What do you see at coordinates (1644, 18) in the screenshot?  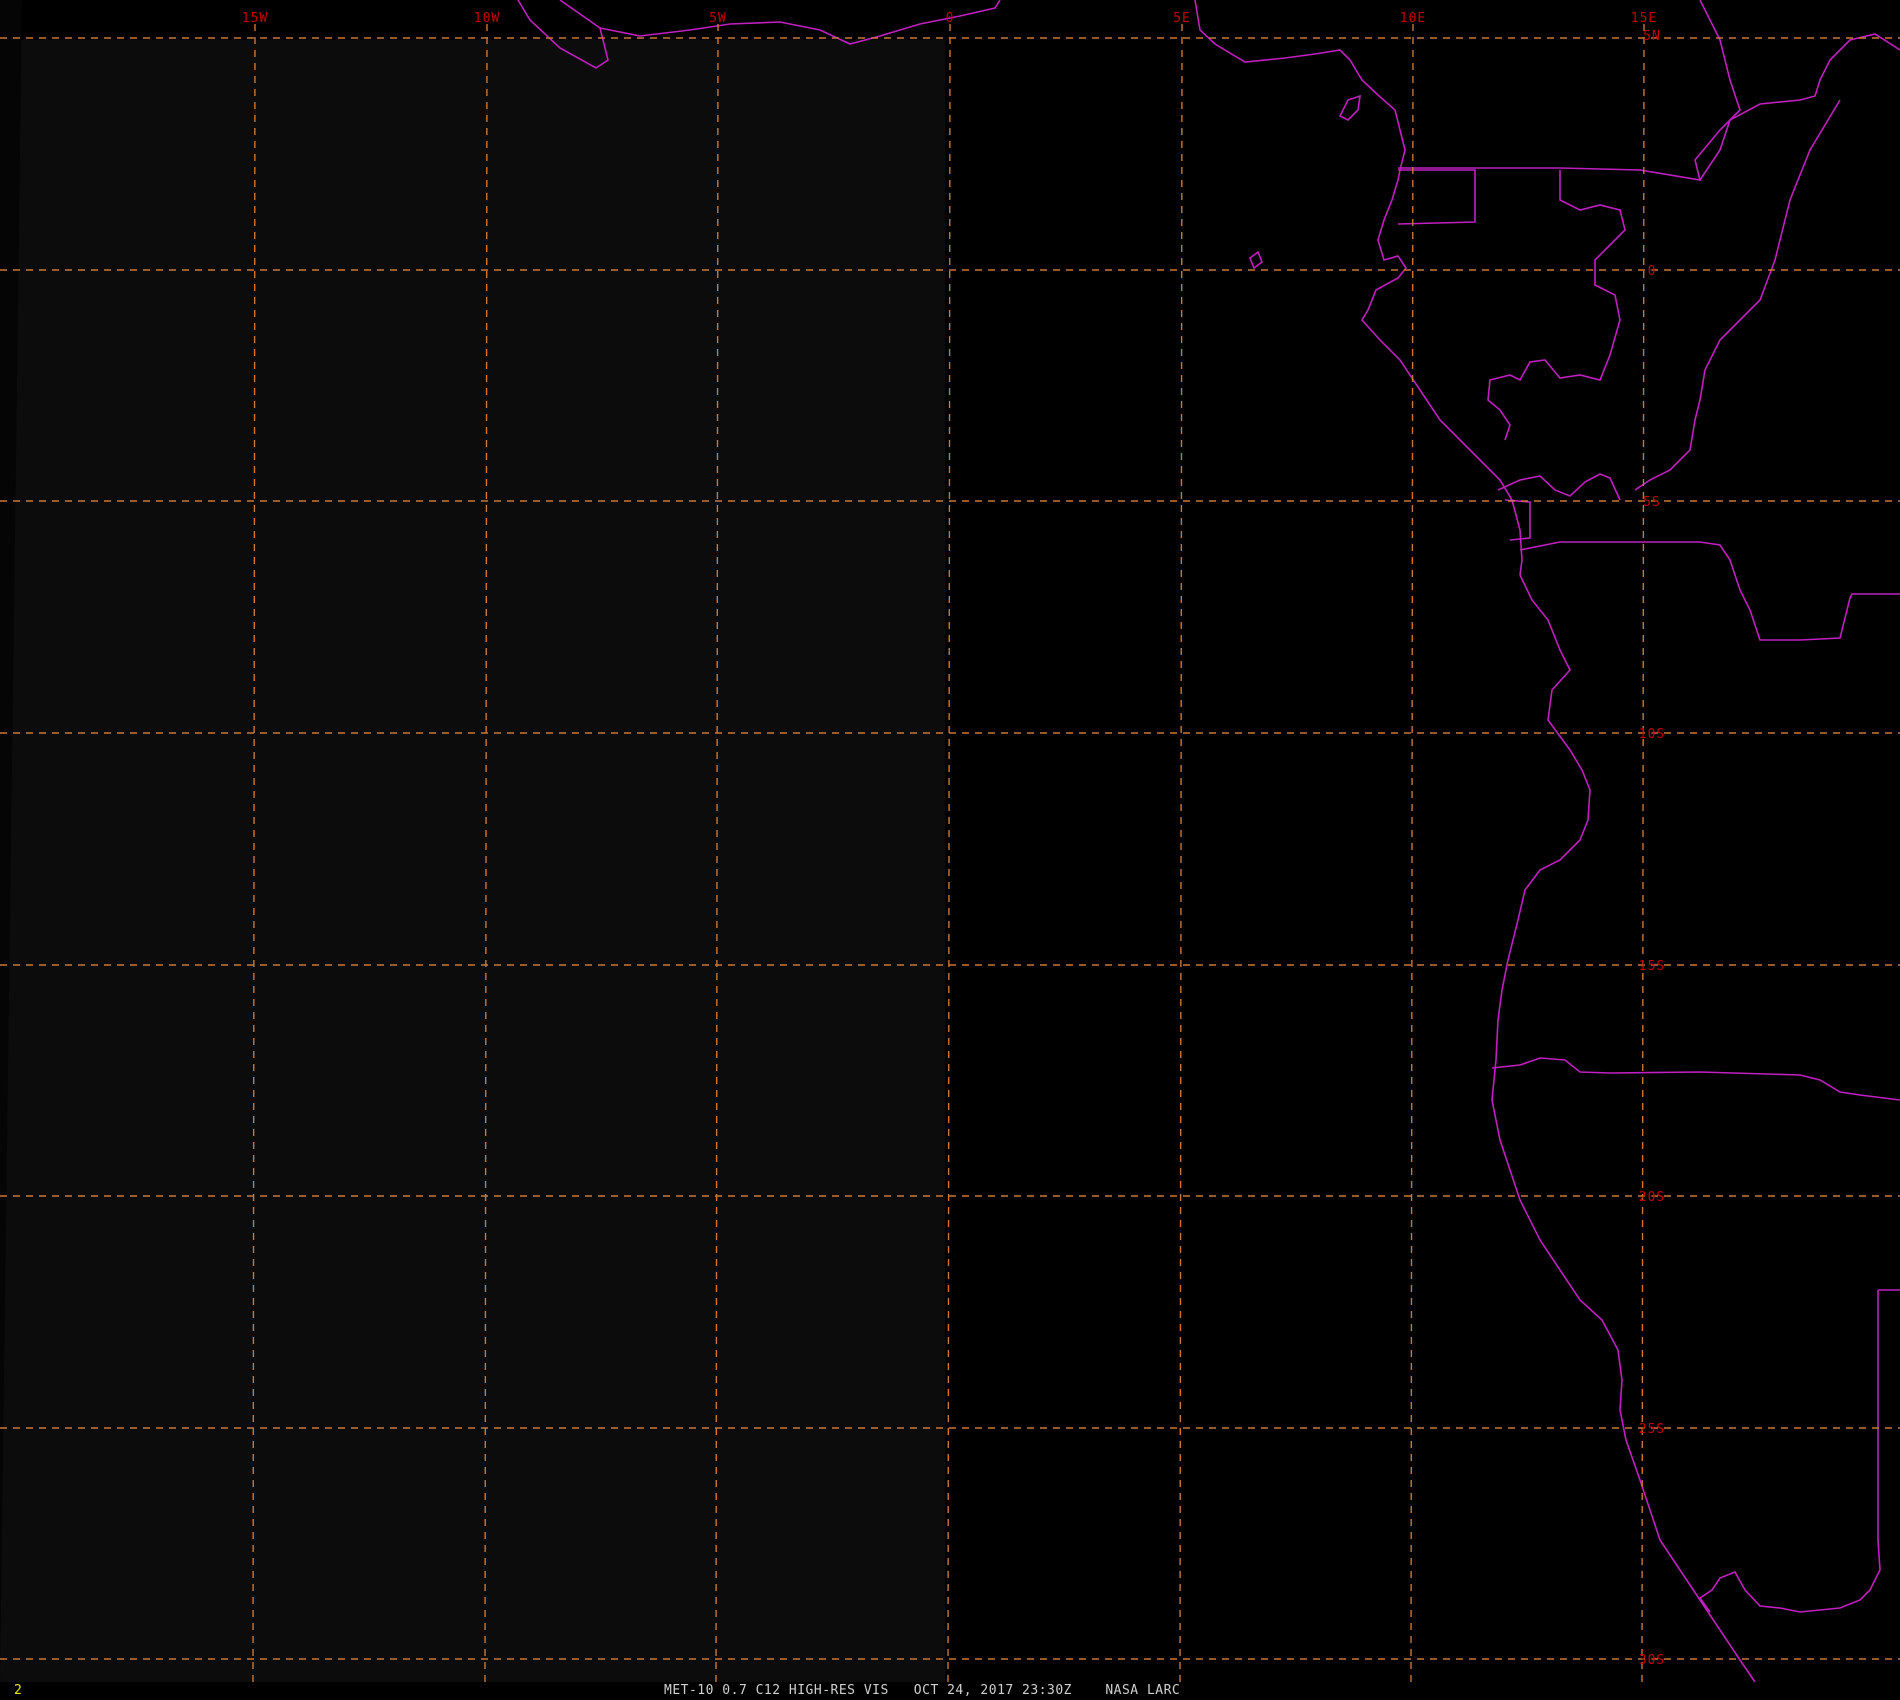 I see `longitude-label: 15E` at bounding box center [1644, 18].